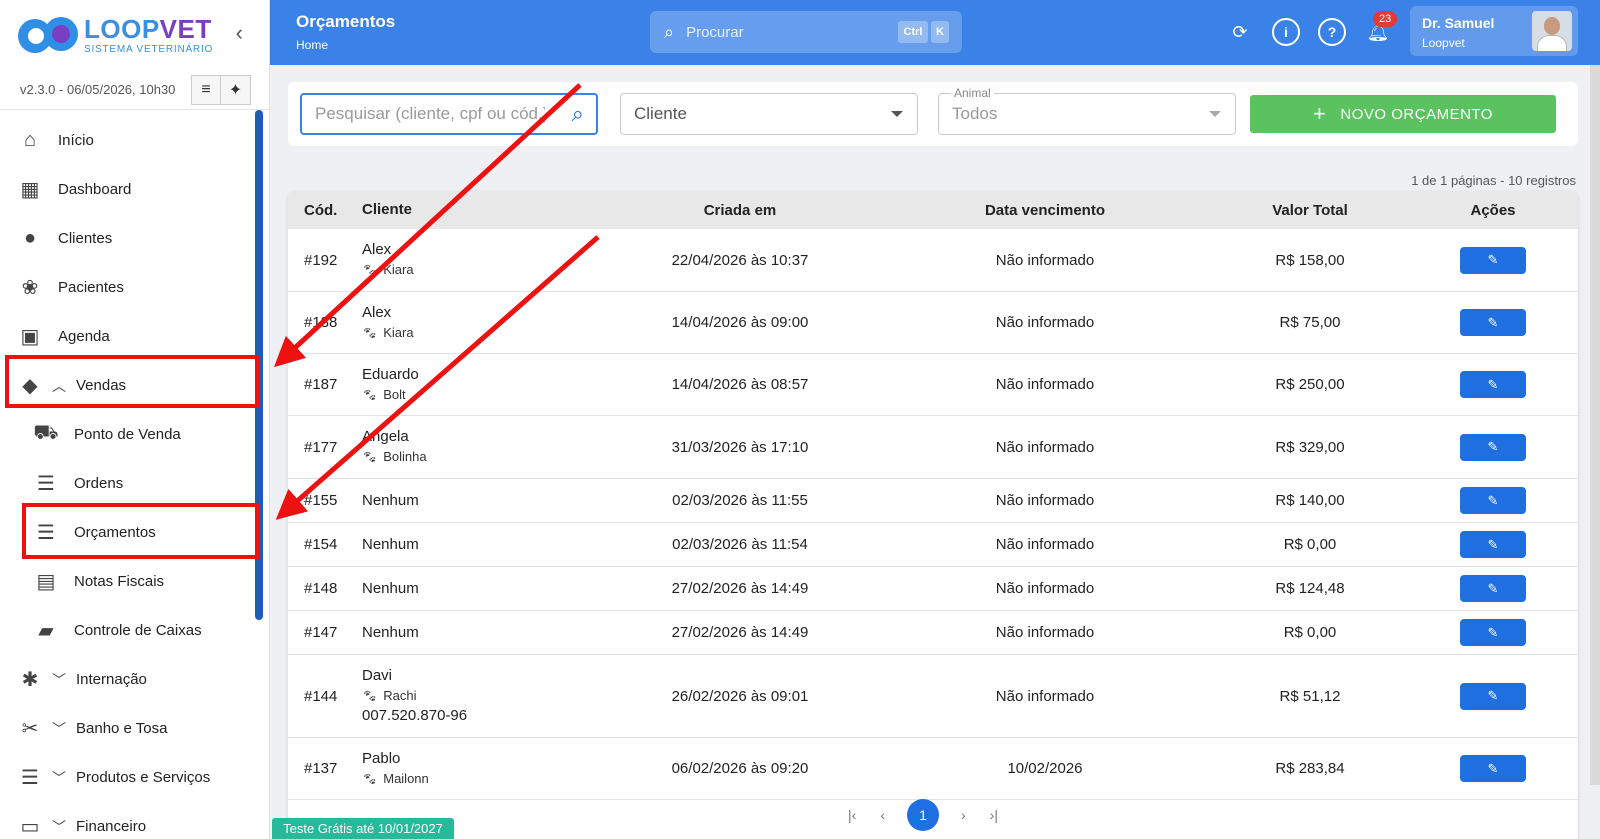 This screenshot has width=1600, height=839. Describe the element at coordinates (134, 728) in the screenshot. I see `sidebar-item-banho-e-tosa: ✂ ﹀ Banho e Tosa` at that location.